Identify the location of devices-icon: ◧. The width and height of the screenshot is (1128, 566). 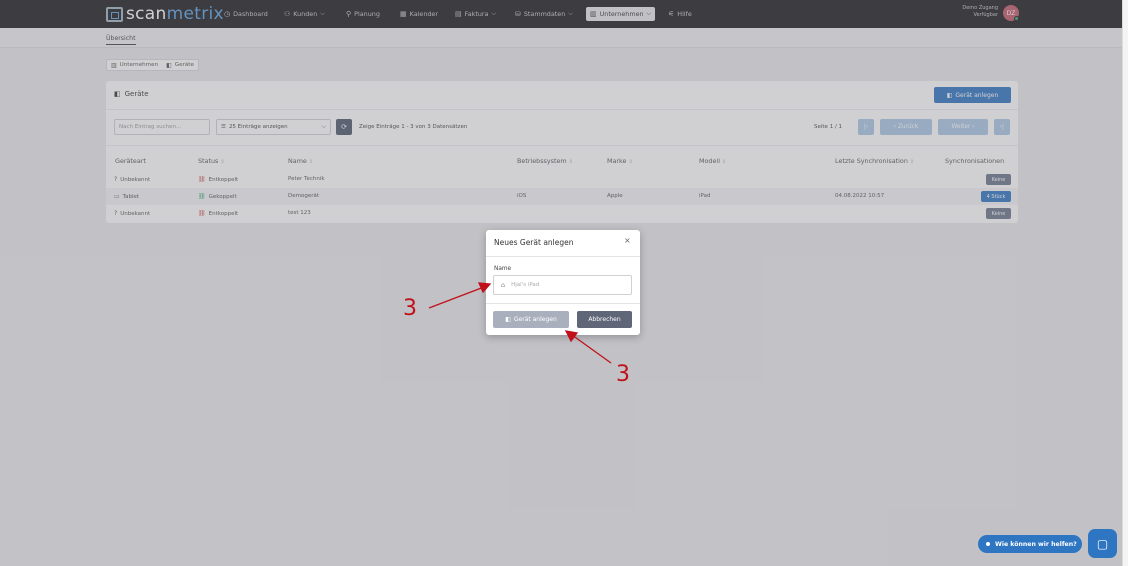
(508, 319).